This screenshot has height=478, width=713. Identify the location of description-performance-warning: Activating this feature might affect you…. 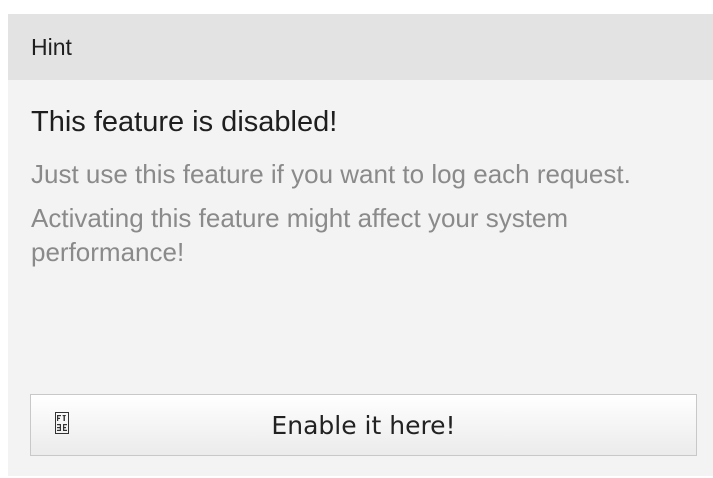
(300, 235).